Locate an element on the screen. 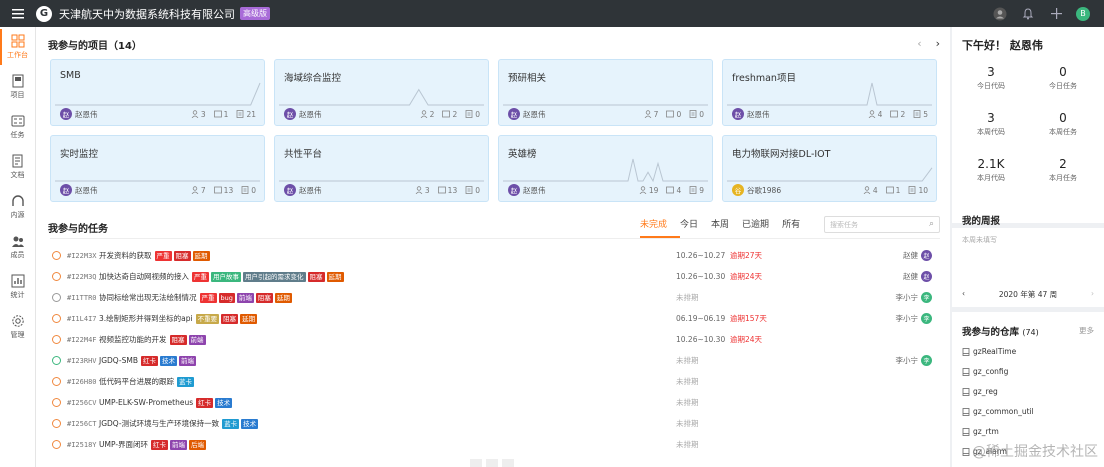 The width and height of the screenshot is (1104, 467). task-row: #I256CV UMP-ELK-SW-Prometheus 红卡 技术 未排期 is located at coordinates (495, 402).